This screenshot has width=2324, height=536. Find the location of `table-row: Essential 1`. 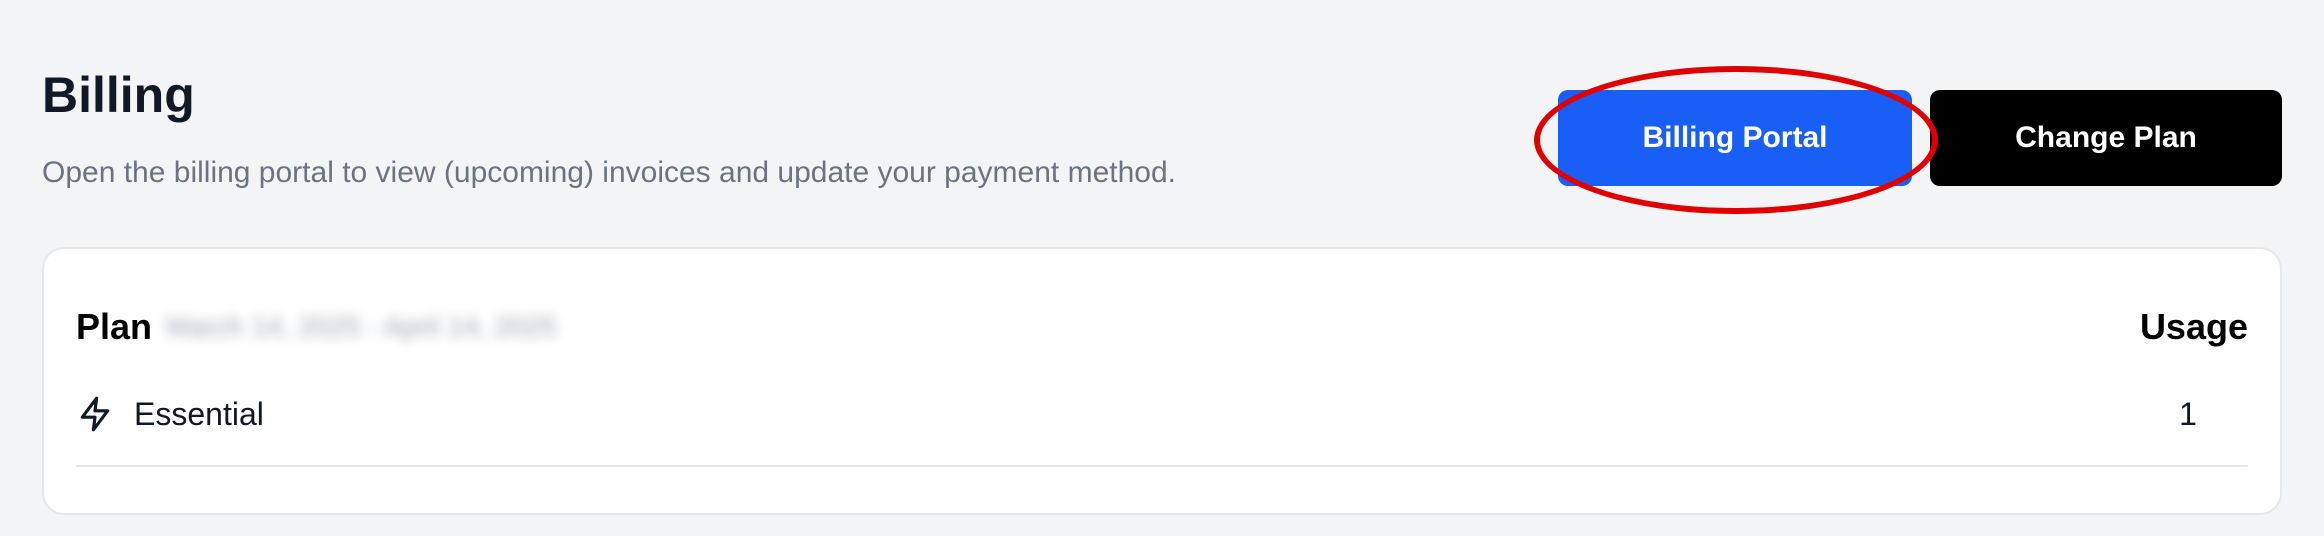

table-row: Essential 1 is located at coordinates (1162, 414).